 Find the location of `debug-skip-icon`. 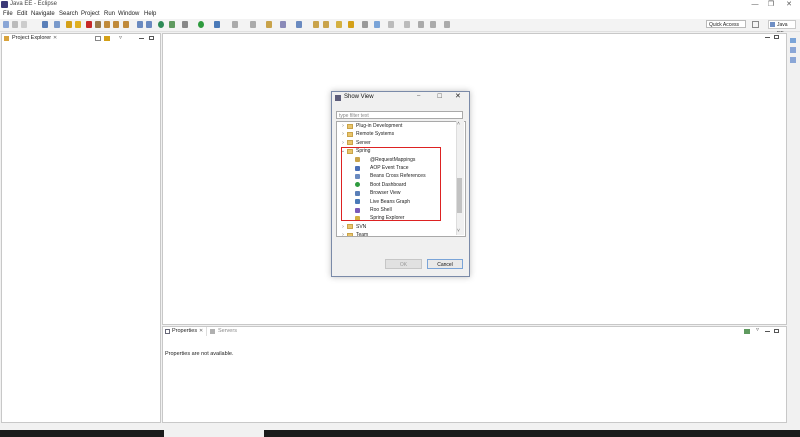

debug-skip-icon is located at coordinates (69, 24).